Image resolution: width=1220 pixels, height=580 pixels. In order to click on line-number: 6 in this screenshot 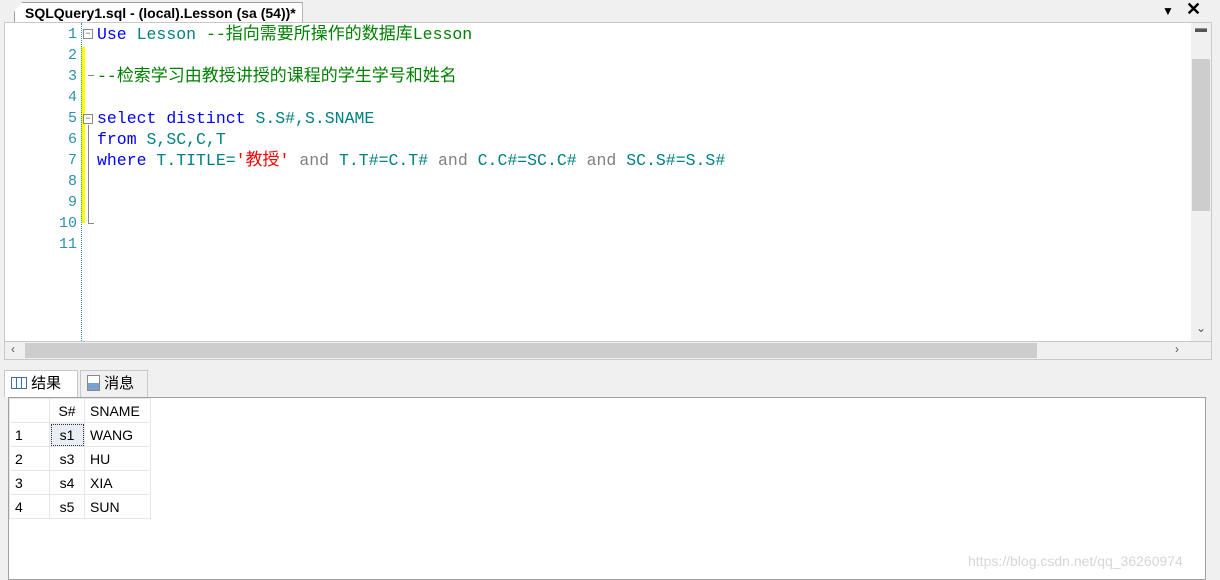, I will do `click(72, 139)`.